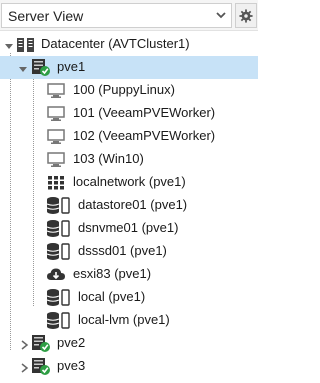 The width and height of the screenshot is (320, 383). What do you see at coordinates (71, 365) in the screenshot?
I see `node-label: pve3` at bounding box center [71, 365].